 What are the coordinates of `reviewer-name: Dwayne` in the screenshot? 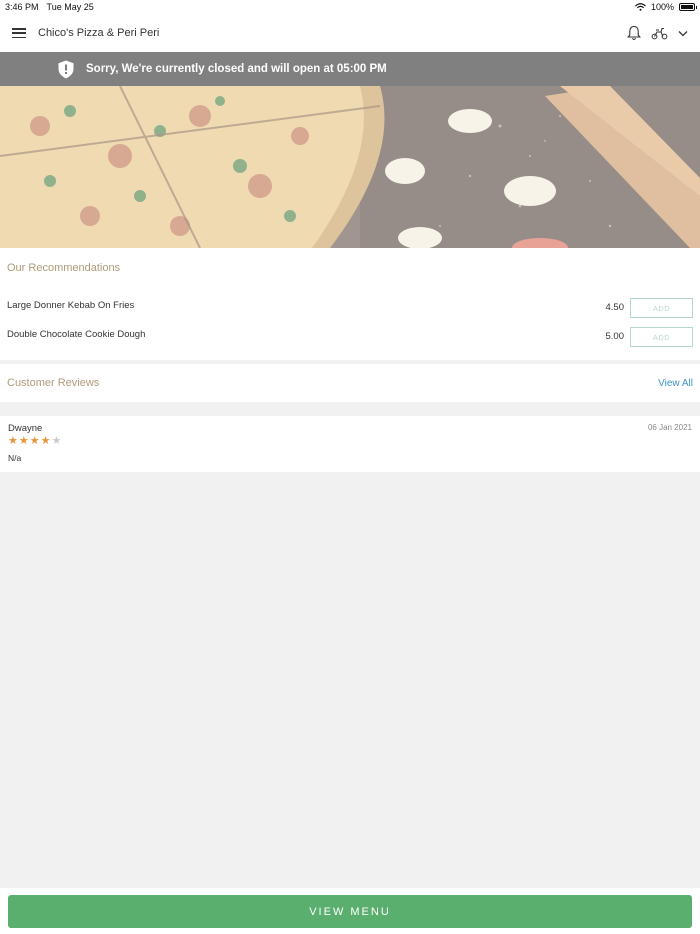 It's located at (25, 428).